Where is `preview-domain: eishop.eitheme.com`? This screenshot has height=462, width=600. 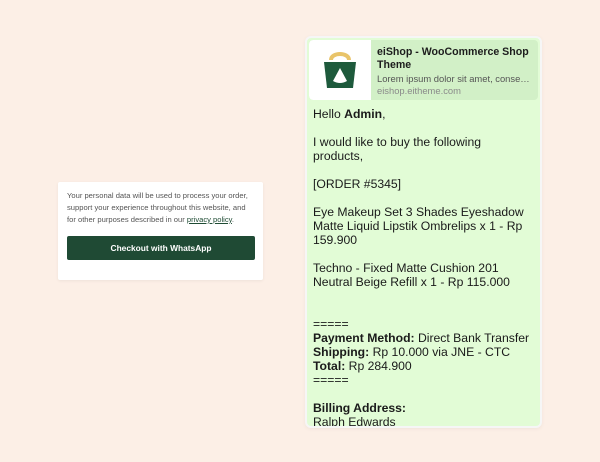 preview-domain: eishop.eitheme.com is located at coordinates (419, 90).